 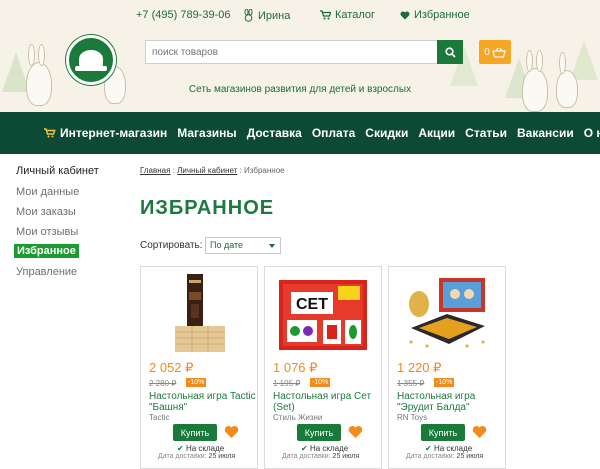 What do you see at coordinates (46, 272) in the screenshot?
I see `sidebar-item-management: Управление` at bounding box center [46, 272].